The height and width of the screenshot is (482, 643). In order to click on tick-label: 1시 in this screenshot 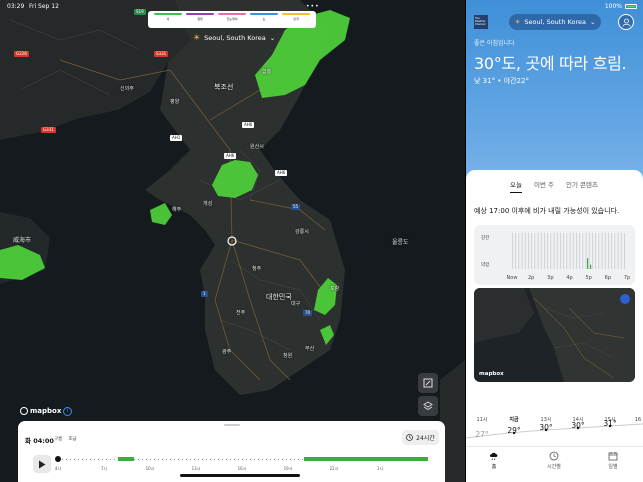, I will do `click(380, 468)`.